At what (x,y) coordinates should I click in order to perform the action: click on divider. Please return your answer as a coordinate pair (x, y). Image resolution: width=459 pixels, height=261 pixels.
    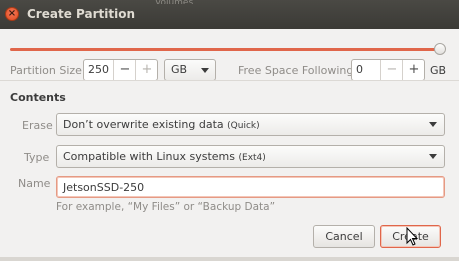
    Looking at the image, I should click on (229, 80).